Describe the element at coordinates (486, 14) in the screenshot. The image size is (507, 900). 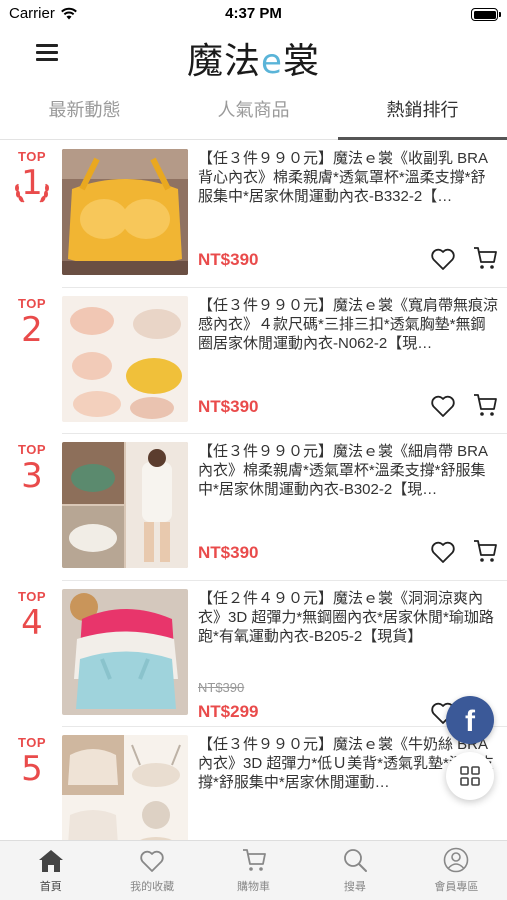
I see `battery-icon` at that location.